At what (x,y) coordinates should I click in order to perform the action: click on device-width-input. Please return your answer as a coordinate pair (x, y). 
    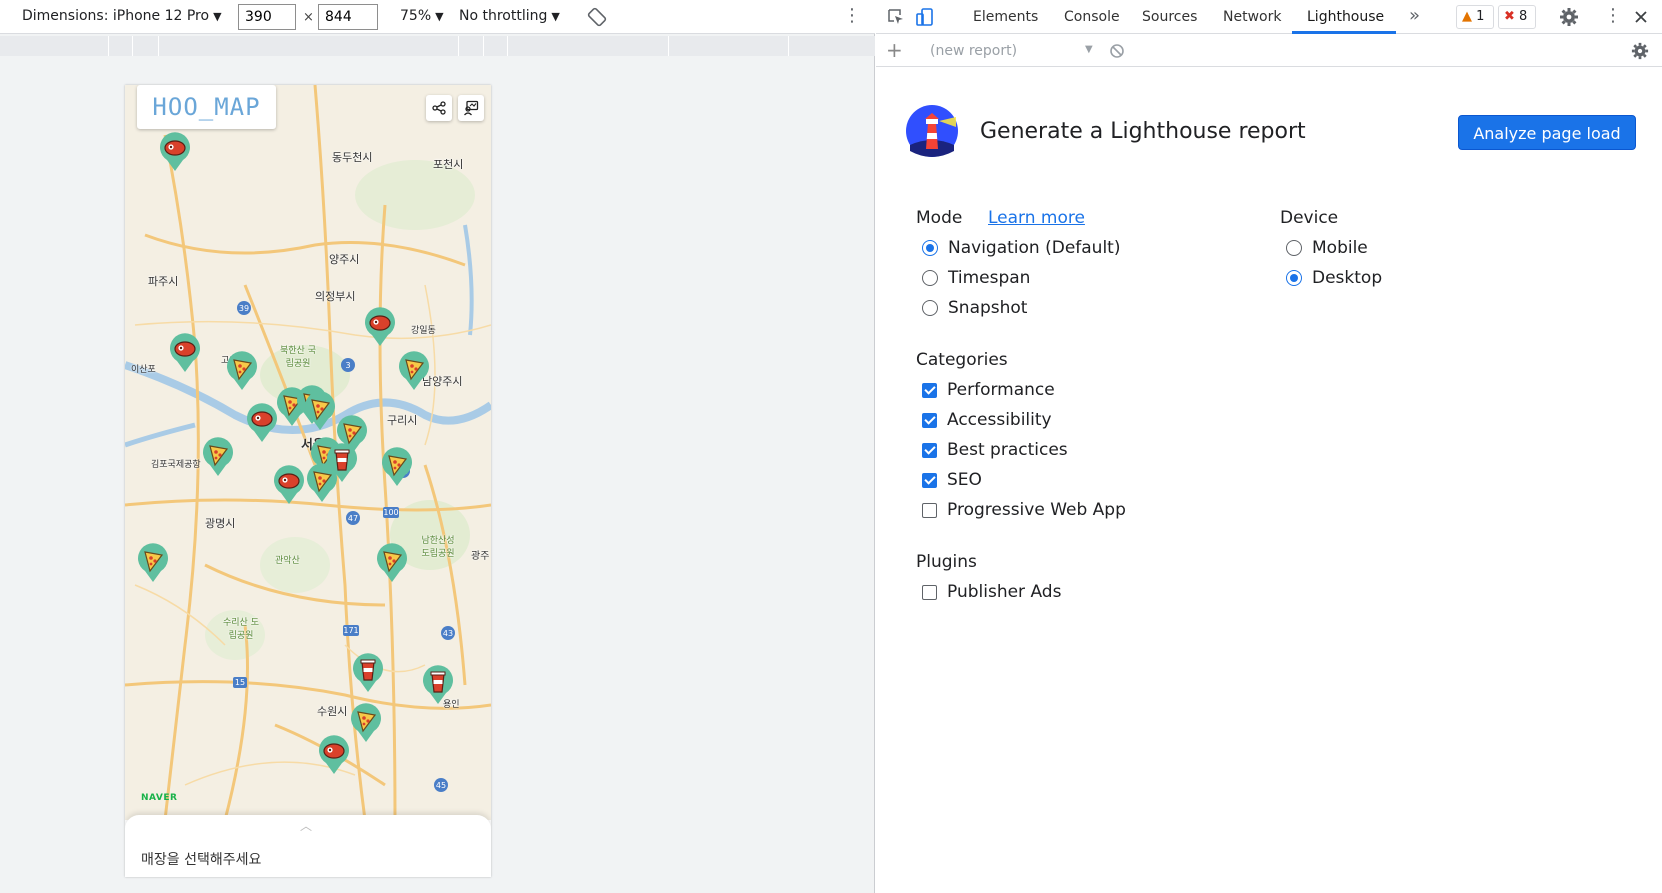
    Looking at the image, I should click on (267, 17).